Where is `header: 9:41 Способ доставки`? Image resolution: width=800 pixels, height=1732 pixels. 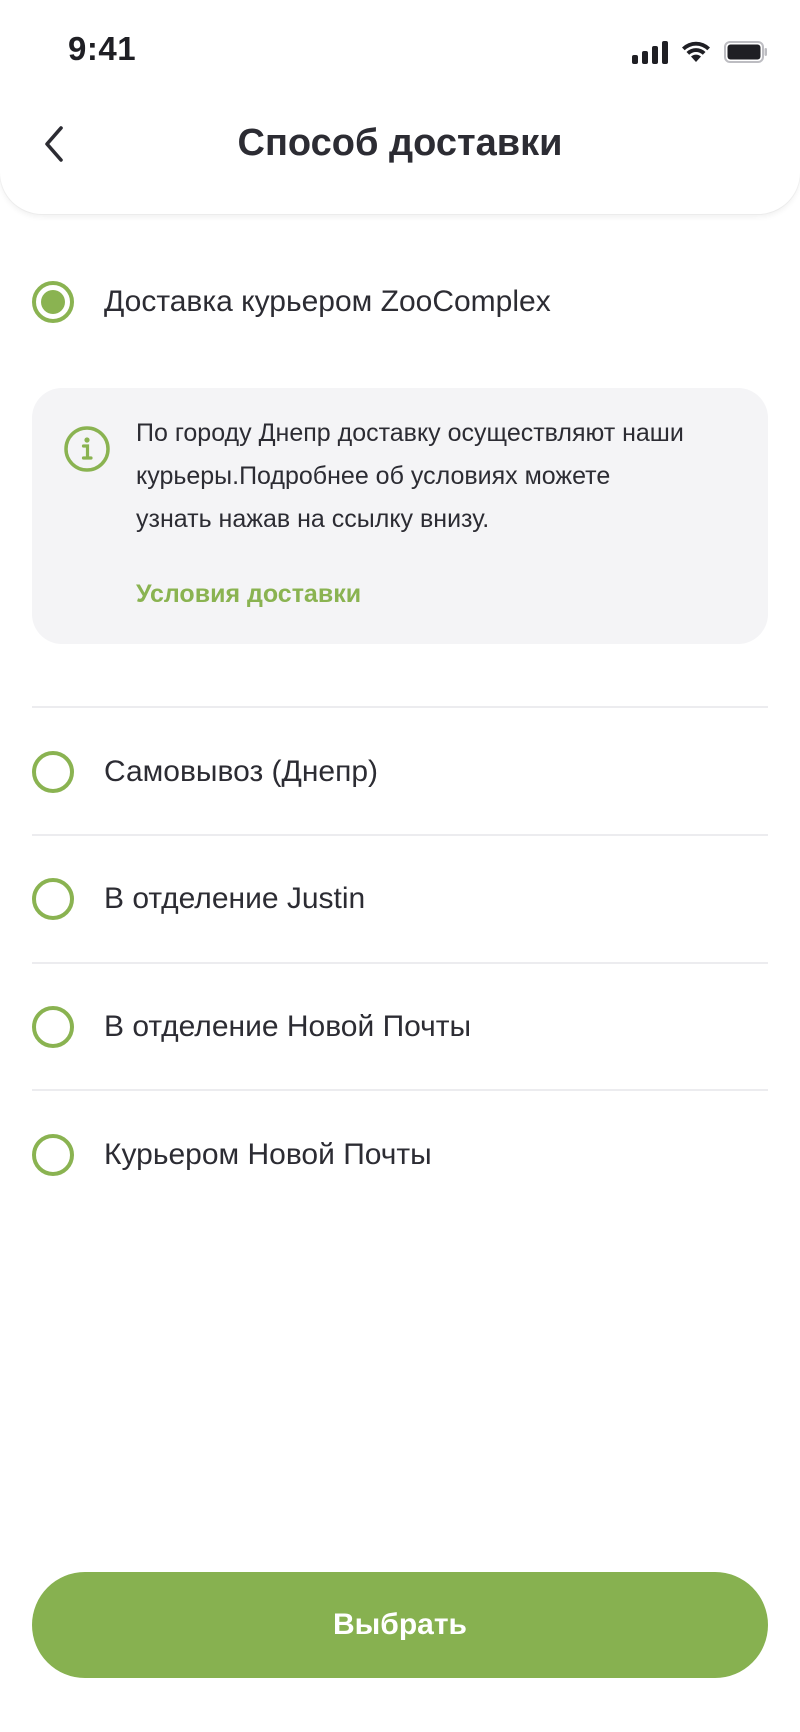 header: 9:41 Способ доставки is located at coordinates (400, 107).